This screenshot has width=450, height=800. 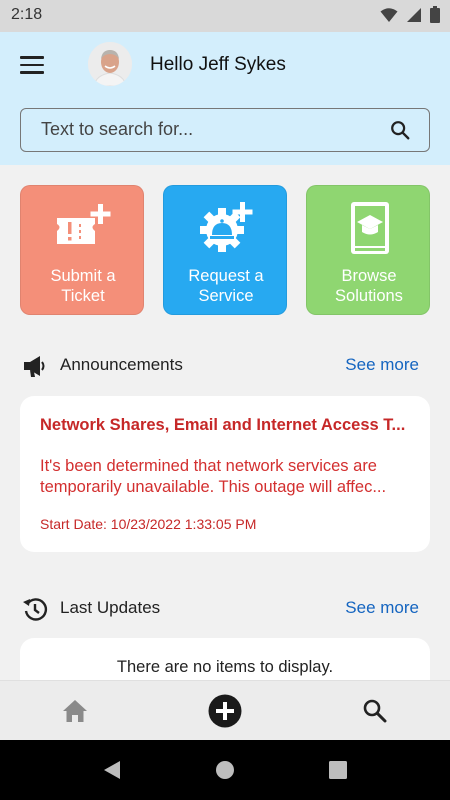 I want to click on request-service-button: Request a Service, so click(x=225, y=250).